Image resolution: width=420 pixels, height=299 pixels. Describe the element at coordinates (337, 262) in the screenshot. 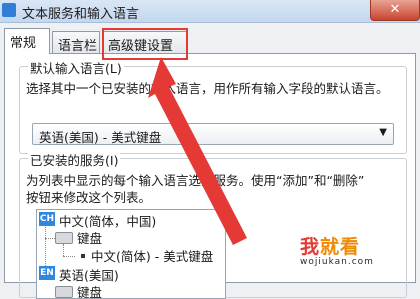

I see `watermark-url: wojiukan.com` at that location.